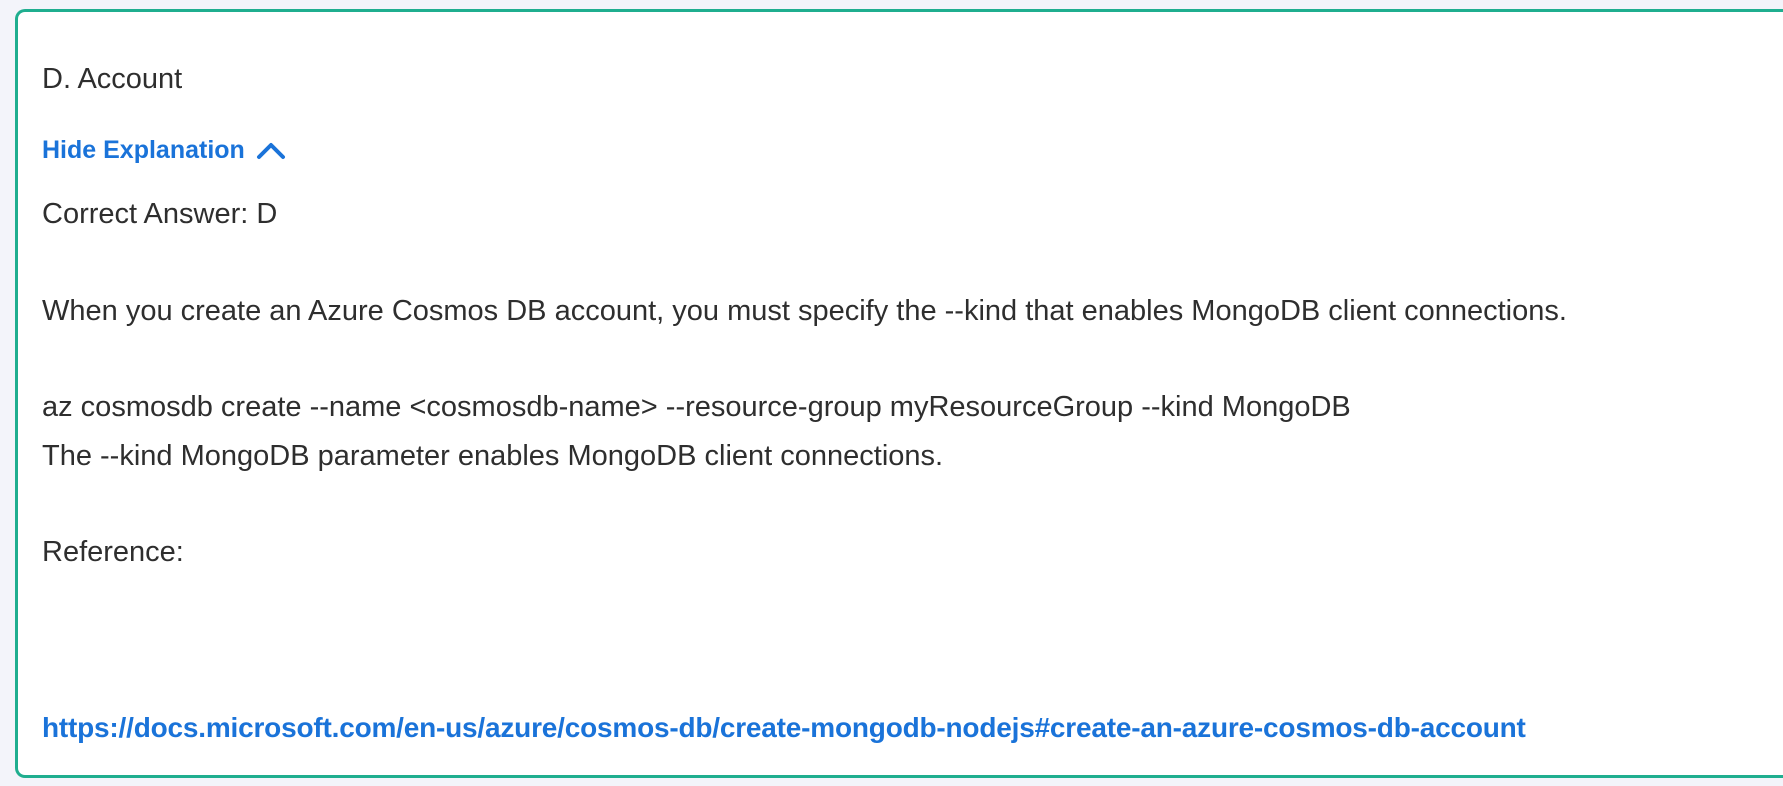 The height and width of the screenshot is (786, 1783). Describe the element at coordinates (160, 214) in the screenshot. I see `correct-answer: Correct Answer: D` at that location.